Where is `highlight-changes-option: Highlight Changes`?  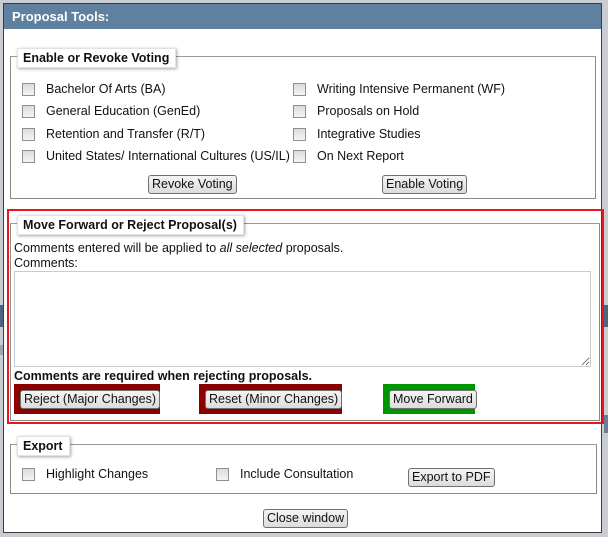
highlight-changes-option: Highlight Changes is located at coordinates (85, 474).